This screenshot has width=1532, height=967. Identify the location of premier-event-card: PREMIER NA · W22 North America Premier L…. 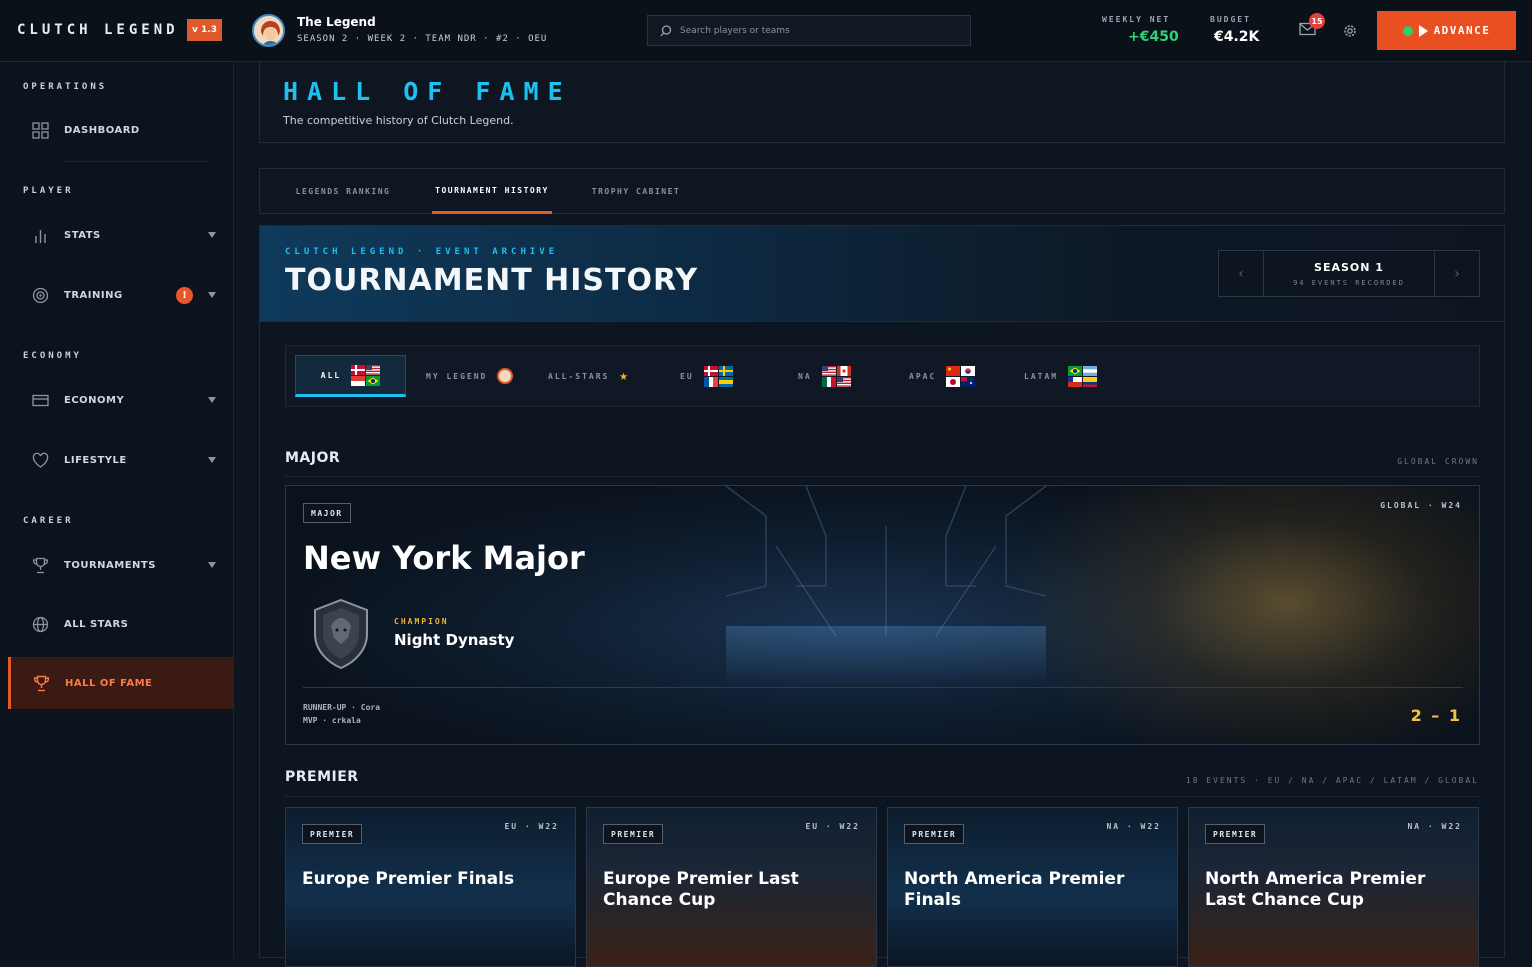
(1333, 887).